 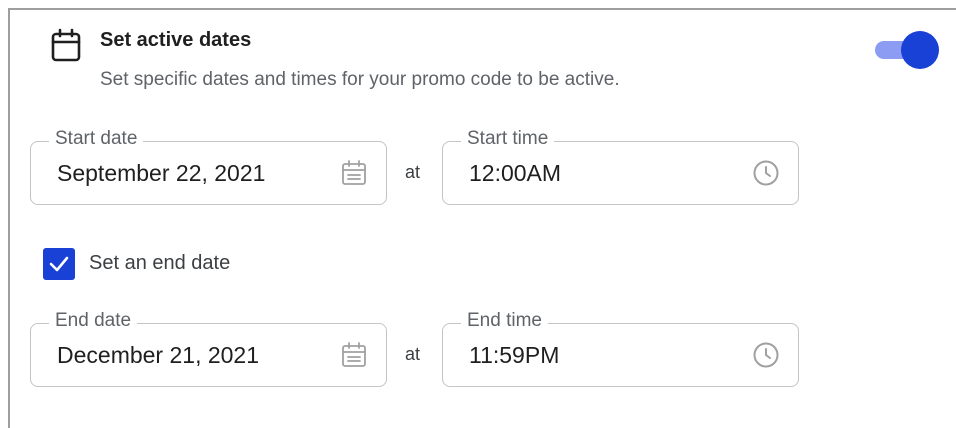 What do you see at coordinates (93, 321) in the screenshot?
I see `end-date-label: End date` at bounding box center [93, 321].